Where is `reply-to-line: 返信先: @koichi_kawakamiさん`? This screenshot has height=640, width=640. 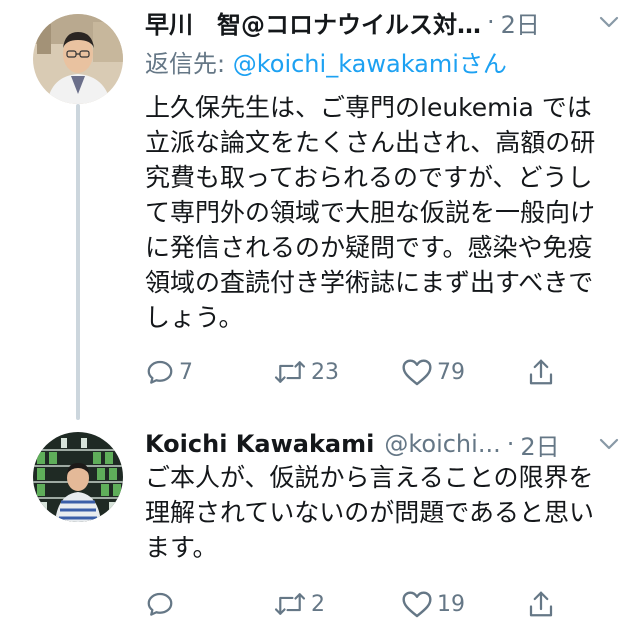
reply-to-line: 返信先: @koichi_kawakamiさん is located at coordinates (326, 61).